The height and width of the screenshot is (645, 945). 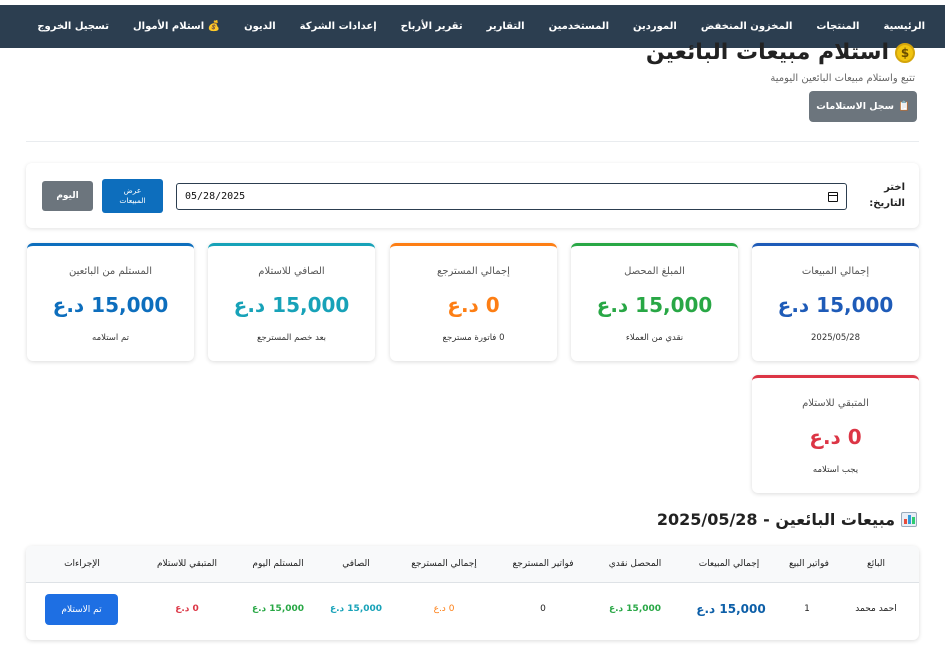 I want to click on today-button: اليوم, so click(x=67, y=196).